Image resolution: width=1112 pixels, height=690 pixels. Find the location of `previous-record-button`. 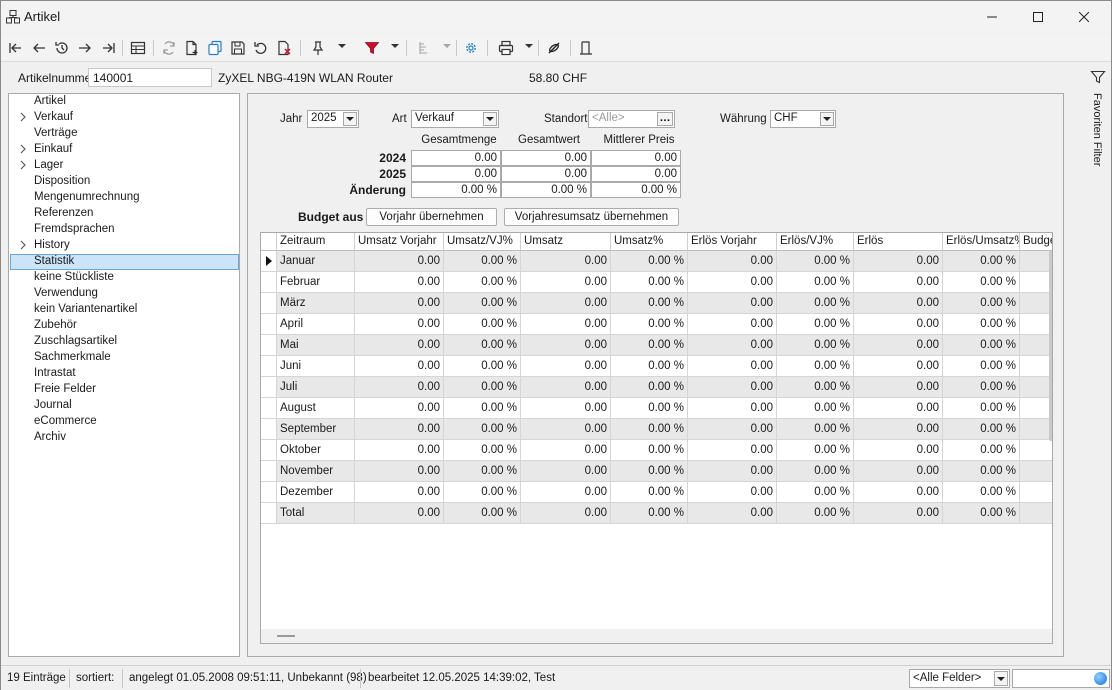

previous-record-button is located at coordinates (39, 48).